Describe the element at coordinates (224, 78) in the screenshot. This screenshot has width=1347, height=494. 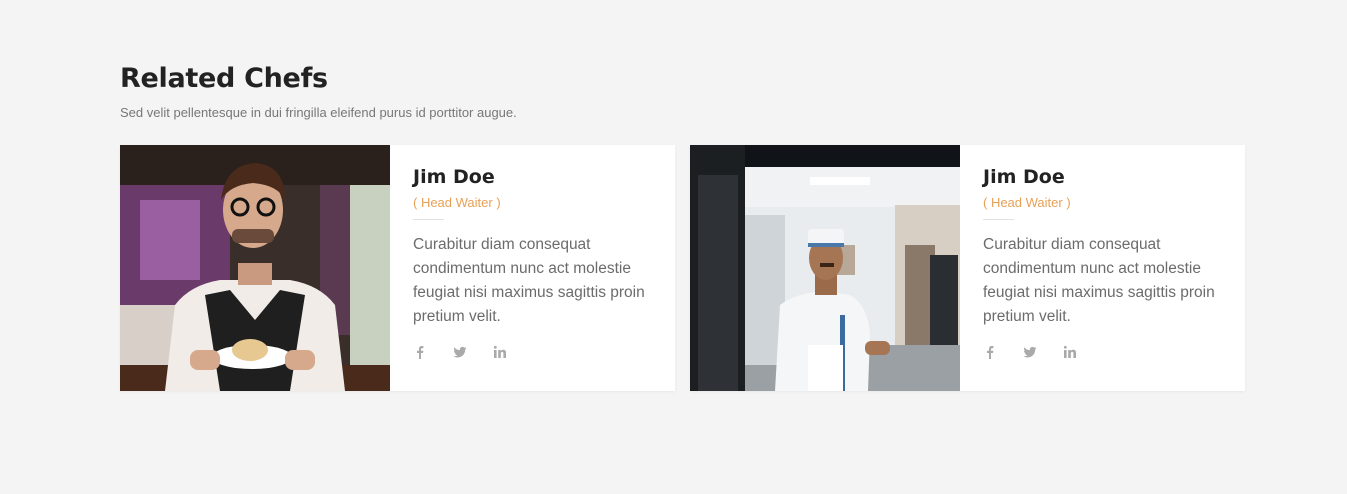
I see `section-title: Related Chefs` at that location.